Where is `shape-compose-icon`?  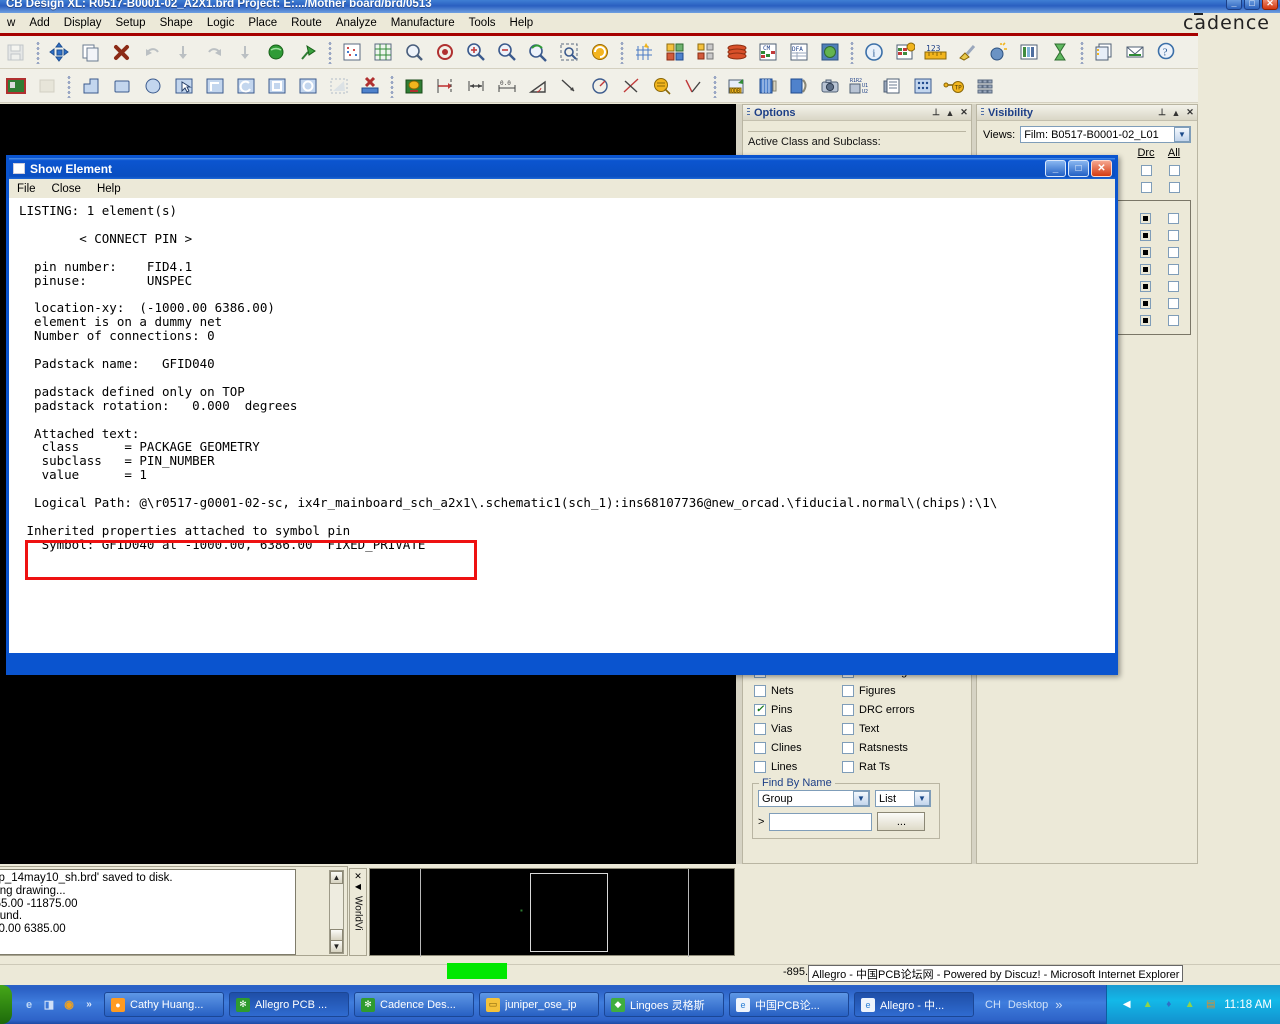
shape-compose-icon is located at coordinates (338, 85).